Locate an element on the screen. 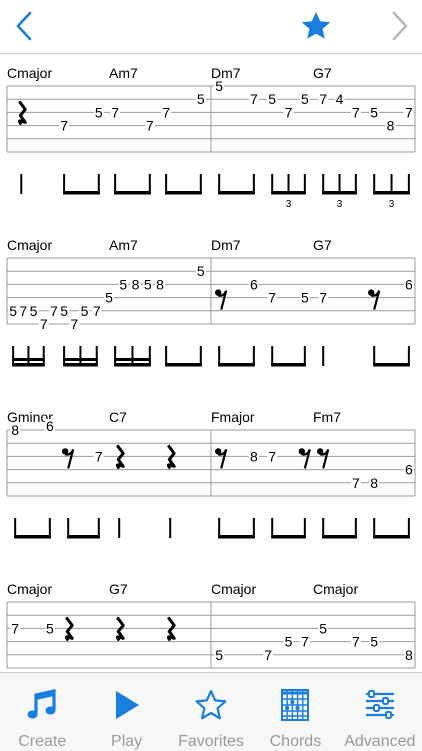 This screenshot has height=751, width=422. tab-play: Play is located at coordinates (126, 712).